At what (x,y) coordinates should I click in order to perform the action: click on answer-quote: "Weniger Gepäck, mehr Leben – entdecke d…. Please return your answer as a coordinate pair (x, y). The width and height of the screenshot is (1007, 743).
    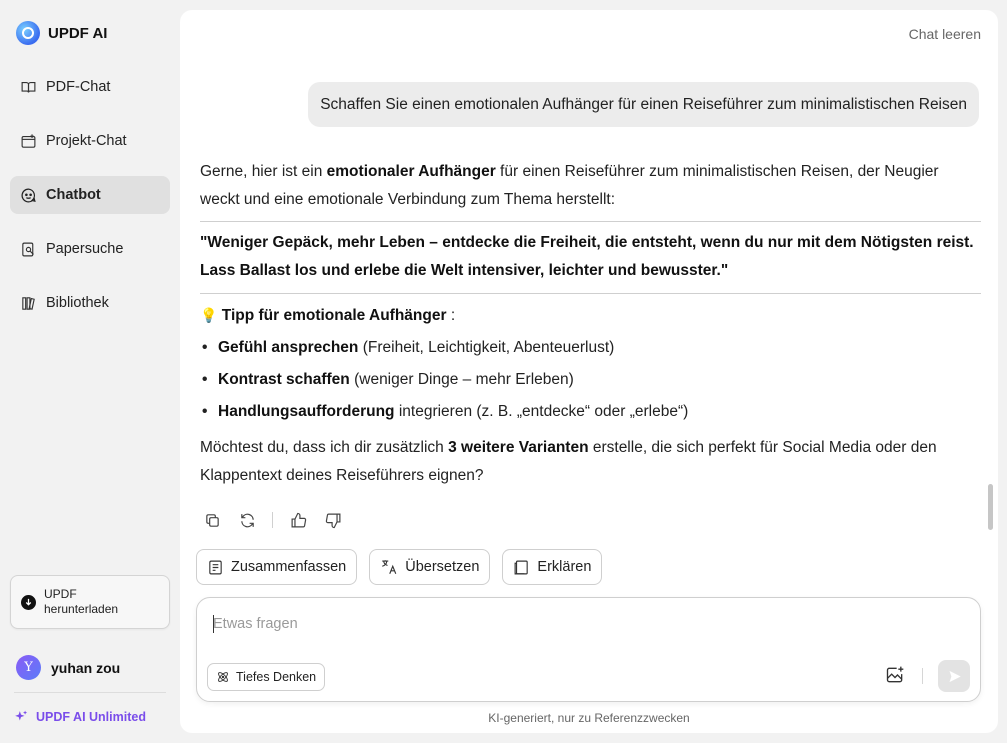
    Looking at the image, I should click on (587, 256).